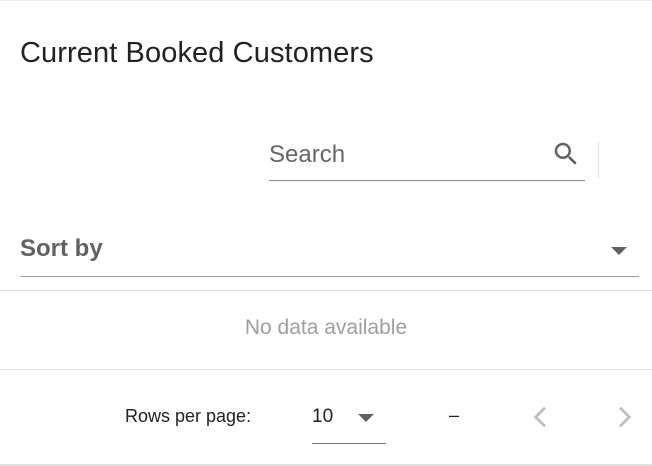 Image resolution: width=652 pixels, height=466 pixels. I want to click on chevron-left-icon, so click(541, 417).